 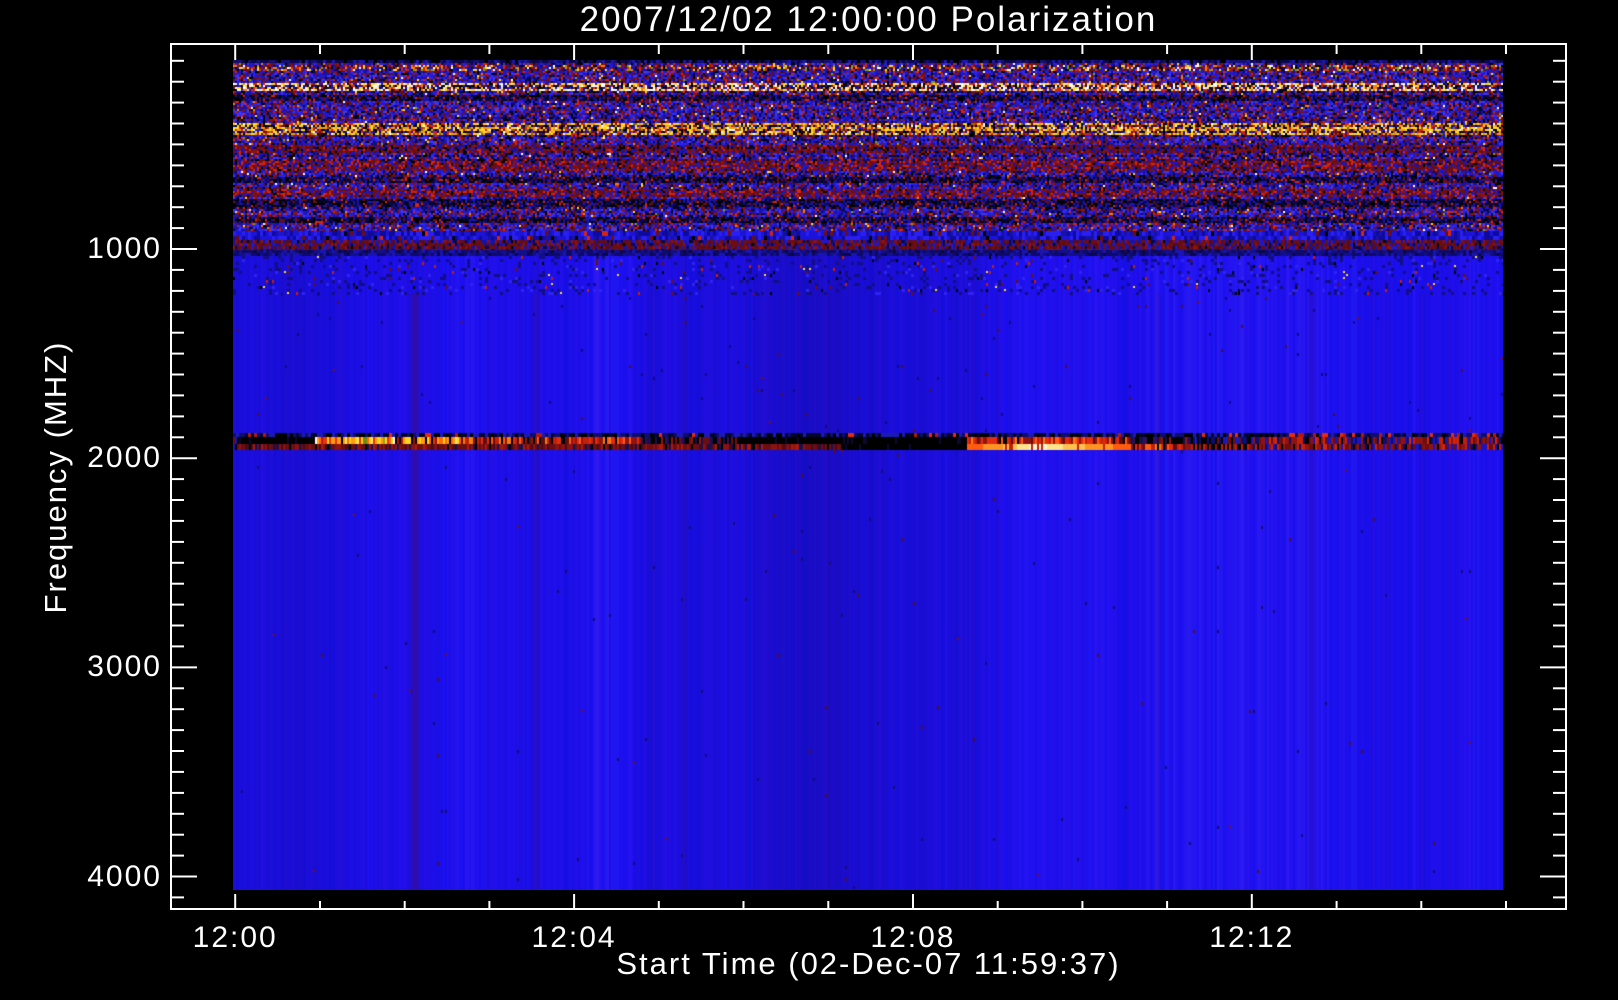 What do you see at coordinates (124, 458) in the screenshot?
I see `y-tick-label: 2000` at bounding box center [124, 458].